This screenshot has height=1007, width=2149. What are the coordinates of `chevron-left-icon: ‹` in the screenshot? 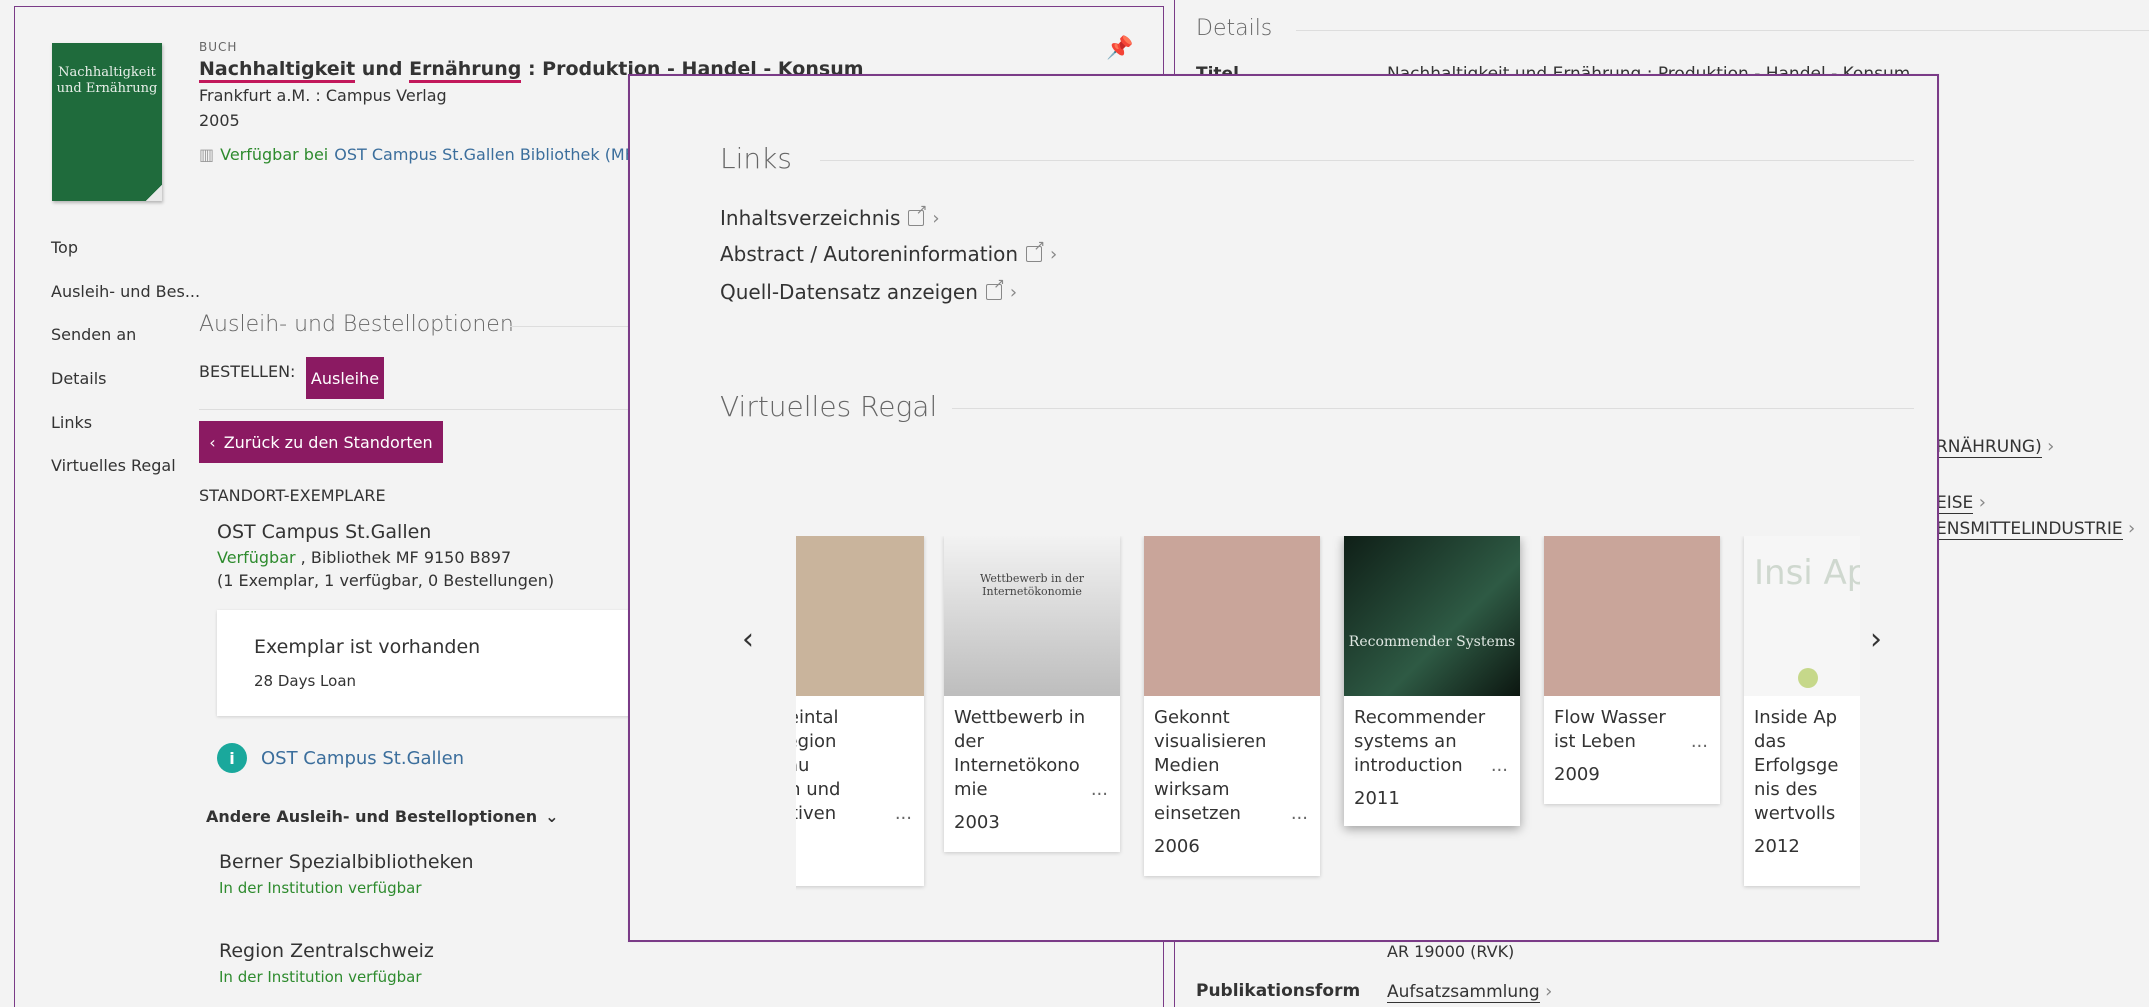 It's located at (212, 442).